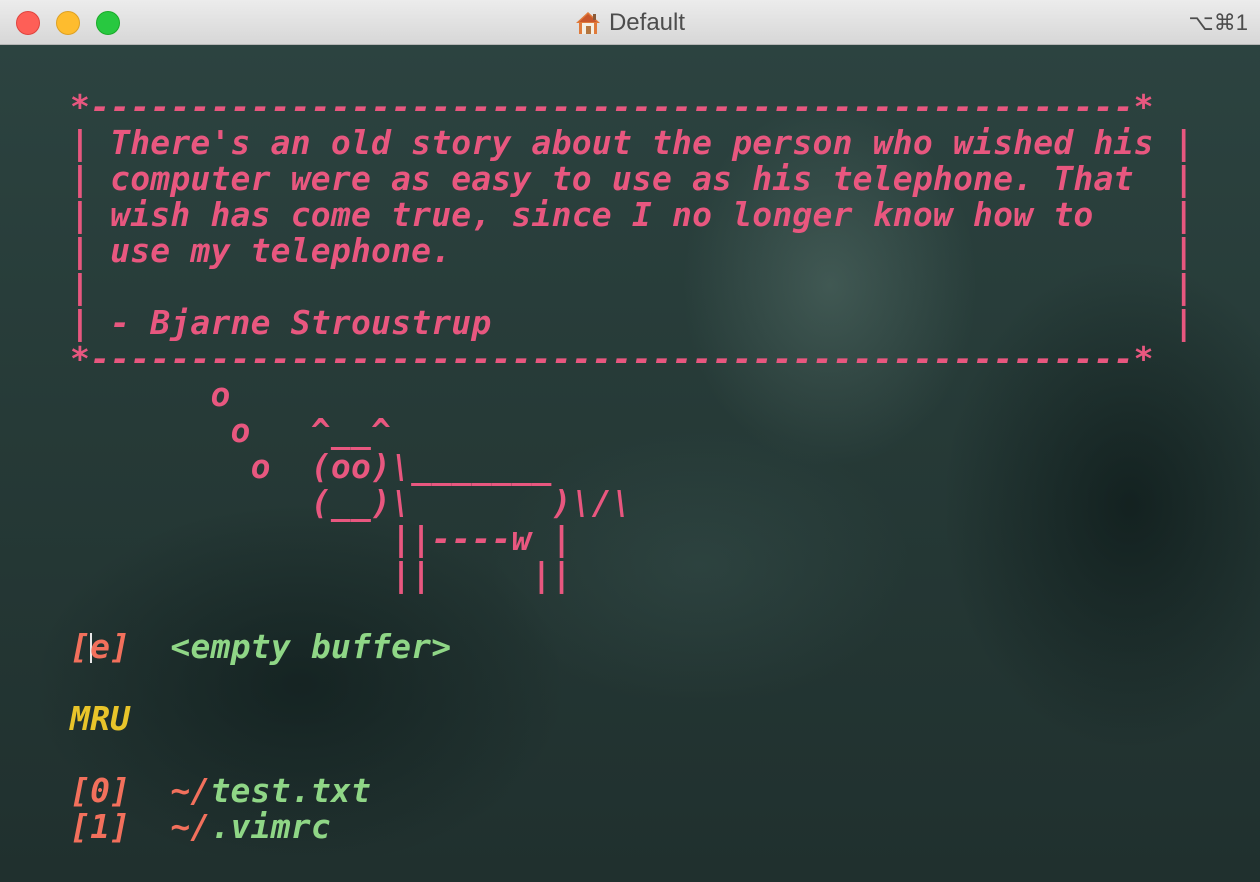 The image size is (1260, 882). Describe the element at coordinates (270, 826) in the screenshot. I see `mru-file: .vimrc` at that location.